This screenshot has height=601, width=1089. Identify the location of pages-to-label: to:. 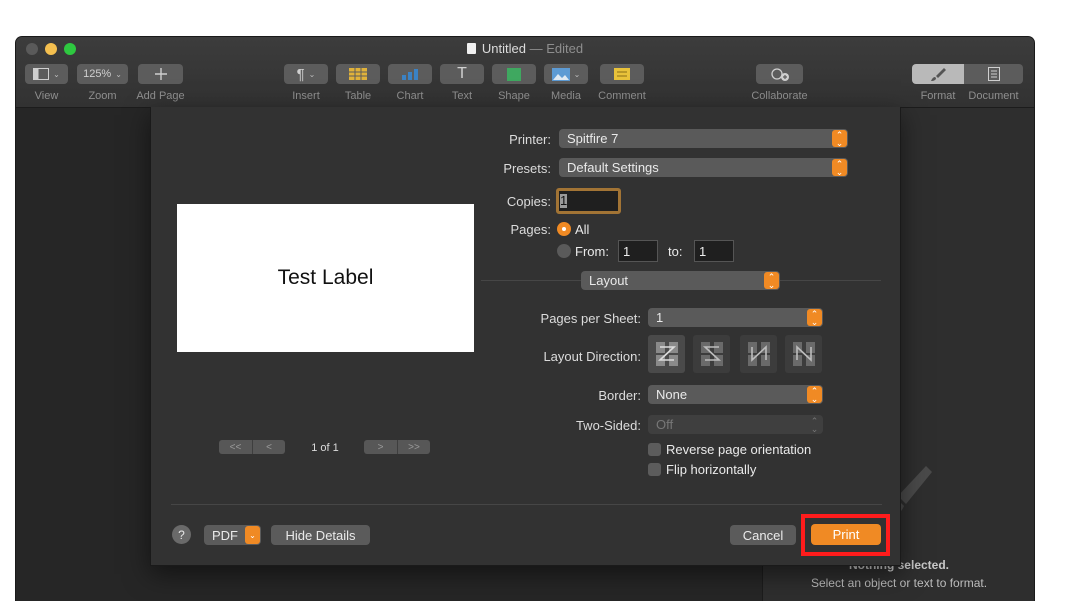
(675, 251).